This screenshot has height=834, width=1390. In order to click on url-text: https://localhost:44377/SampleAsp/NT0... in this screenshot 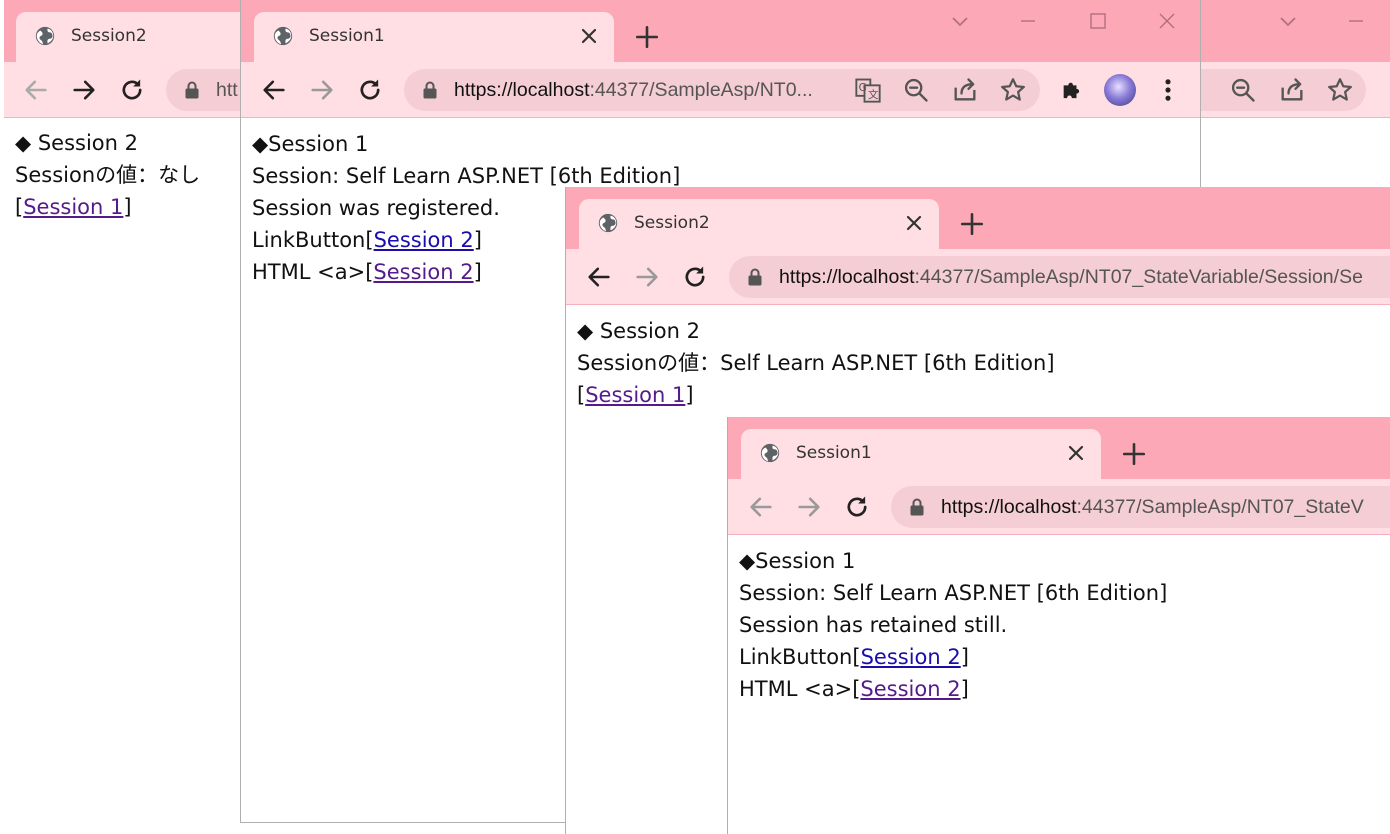, I will do `click(633, 90)`.